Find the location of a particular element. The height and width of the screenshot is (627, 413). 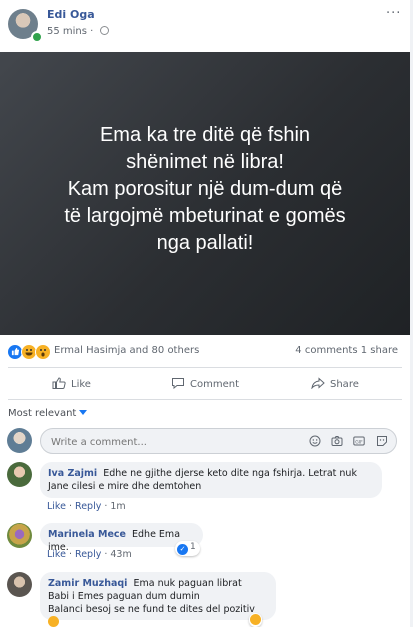

comment-meta: Like · Reply · 43m is located at coordinates (89, 554).